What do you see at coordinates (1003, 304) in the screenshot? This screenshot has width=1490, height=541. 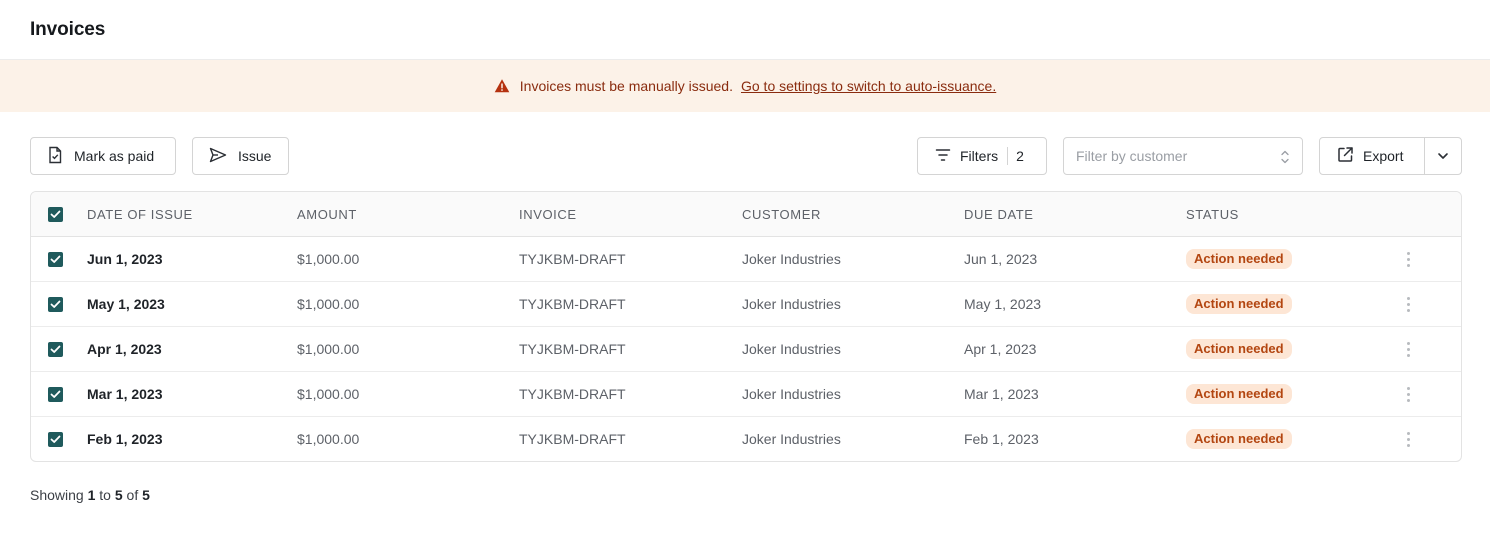 I see `due-date-cell: May 1, 2023` at bounding box center [1003, 304].